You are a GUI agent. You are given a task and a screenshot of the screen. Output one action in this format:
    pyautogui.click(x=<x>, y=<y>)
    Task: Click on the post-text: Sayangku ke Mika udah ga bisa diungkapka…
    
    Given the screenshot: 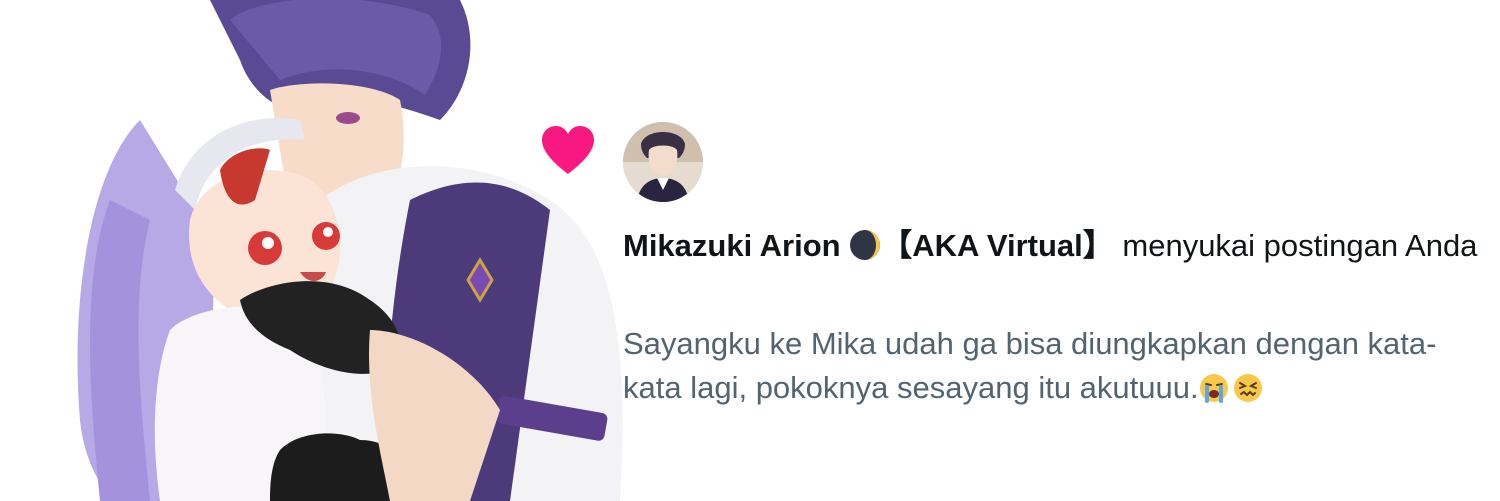 What is the action you would take?
    pyautogui.click(x=1030, y=365)
    